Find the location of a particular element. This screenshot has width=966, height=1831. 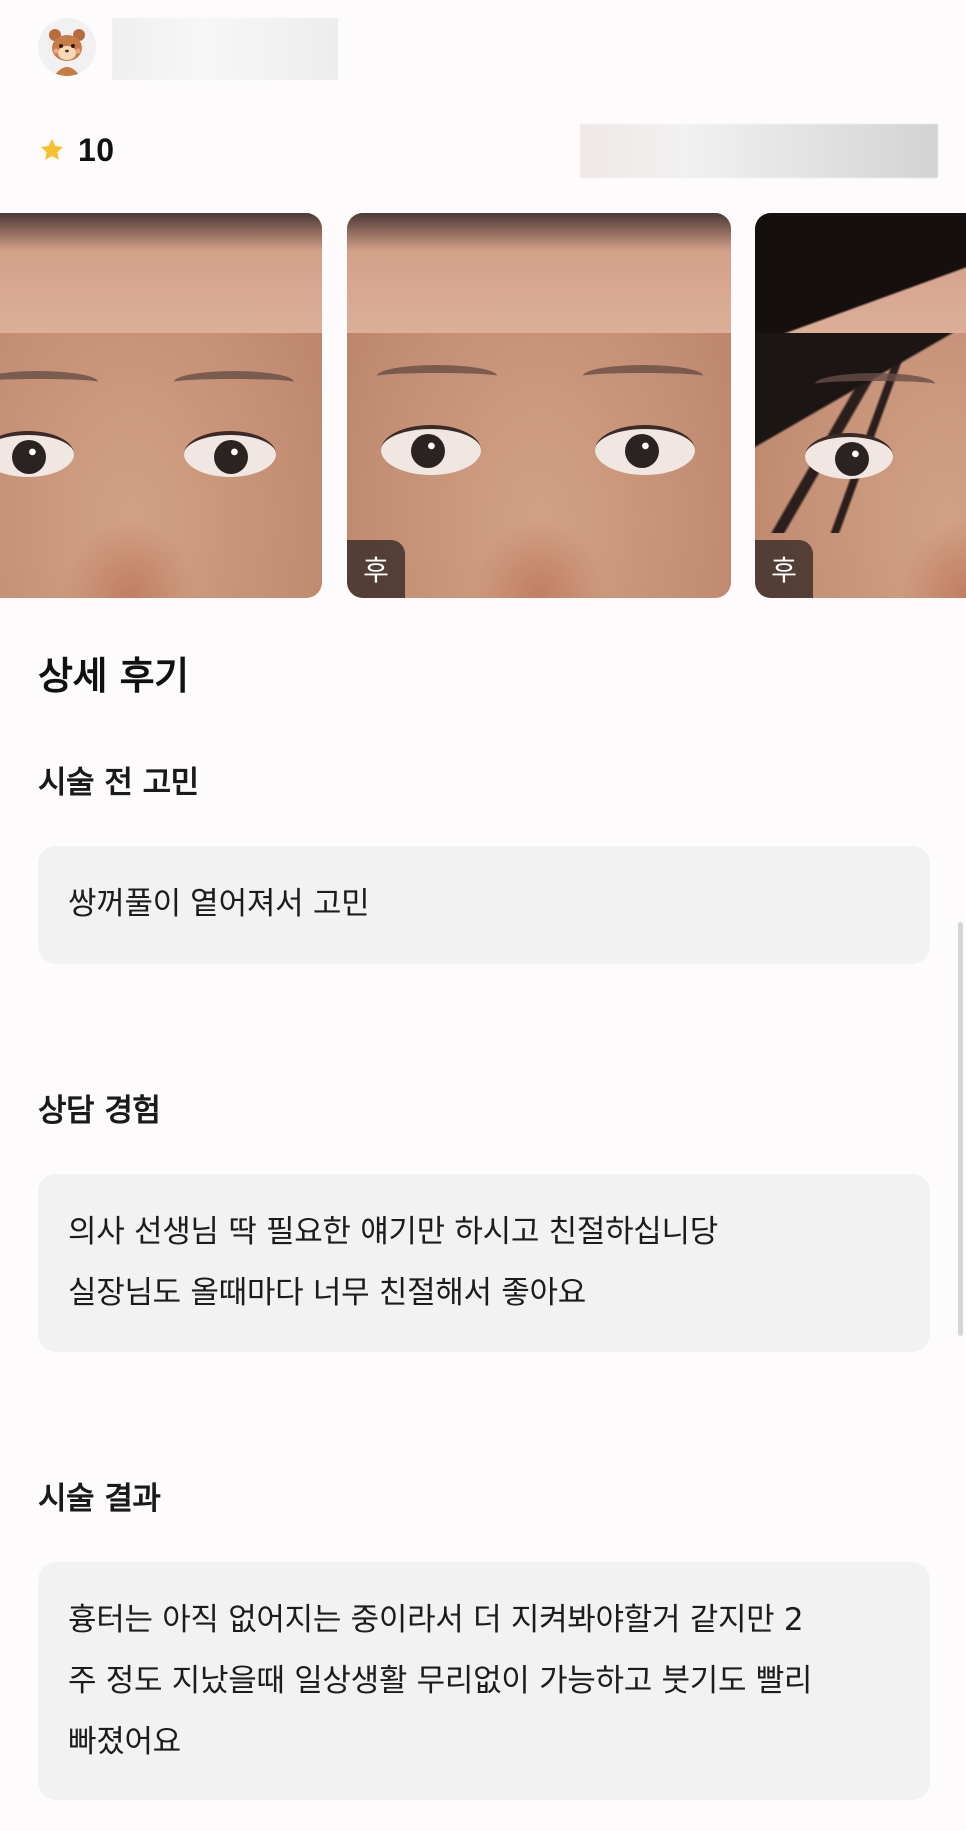

review-photo-2: 후 is located at coordinates (539, 405).